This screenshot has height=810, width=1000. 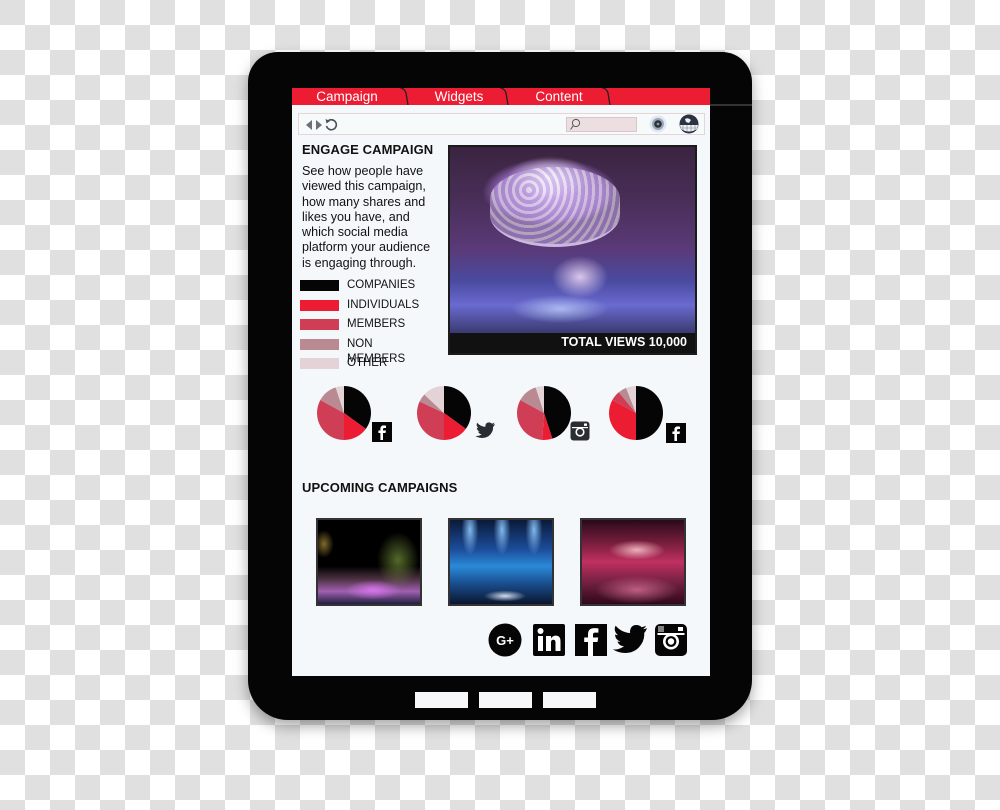 I want to click on campaign-hero-image: TOTAL VIEWS 10,000, so click(x=572, y=250).